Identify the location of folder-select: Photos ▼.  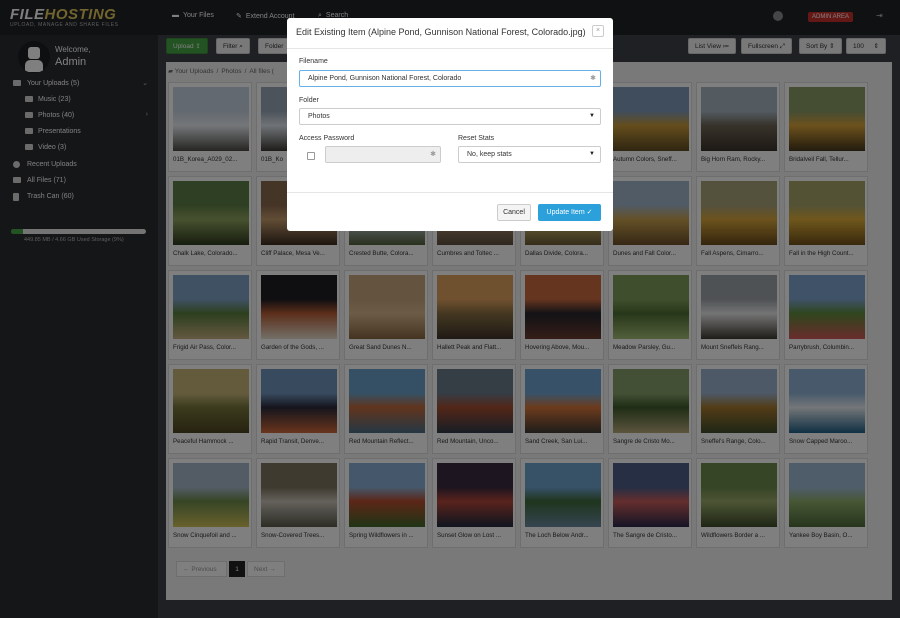
(450, 116).